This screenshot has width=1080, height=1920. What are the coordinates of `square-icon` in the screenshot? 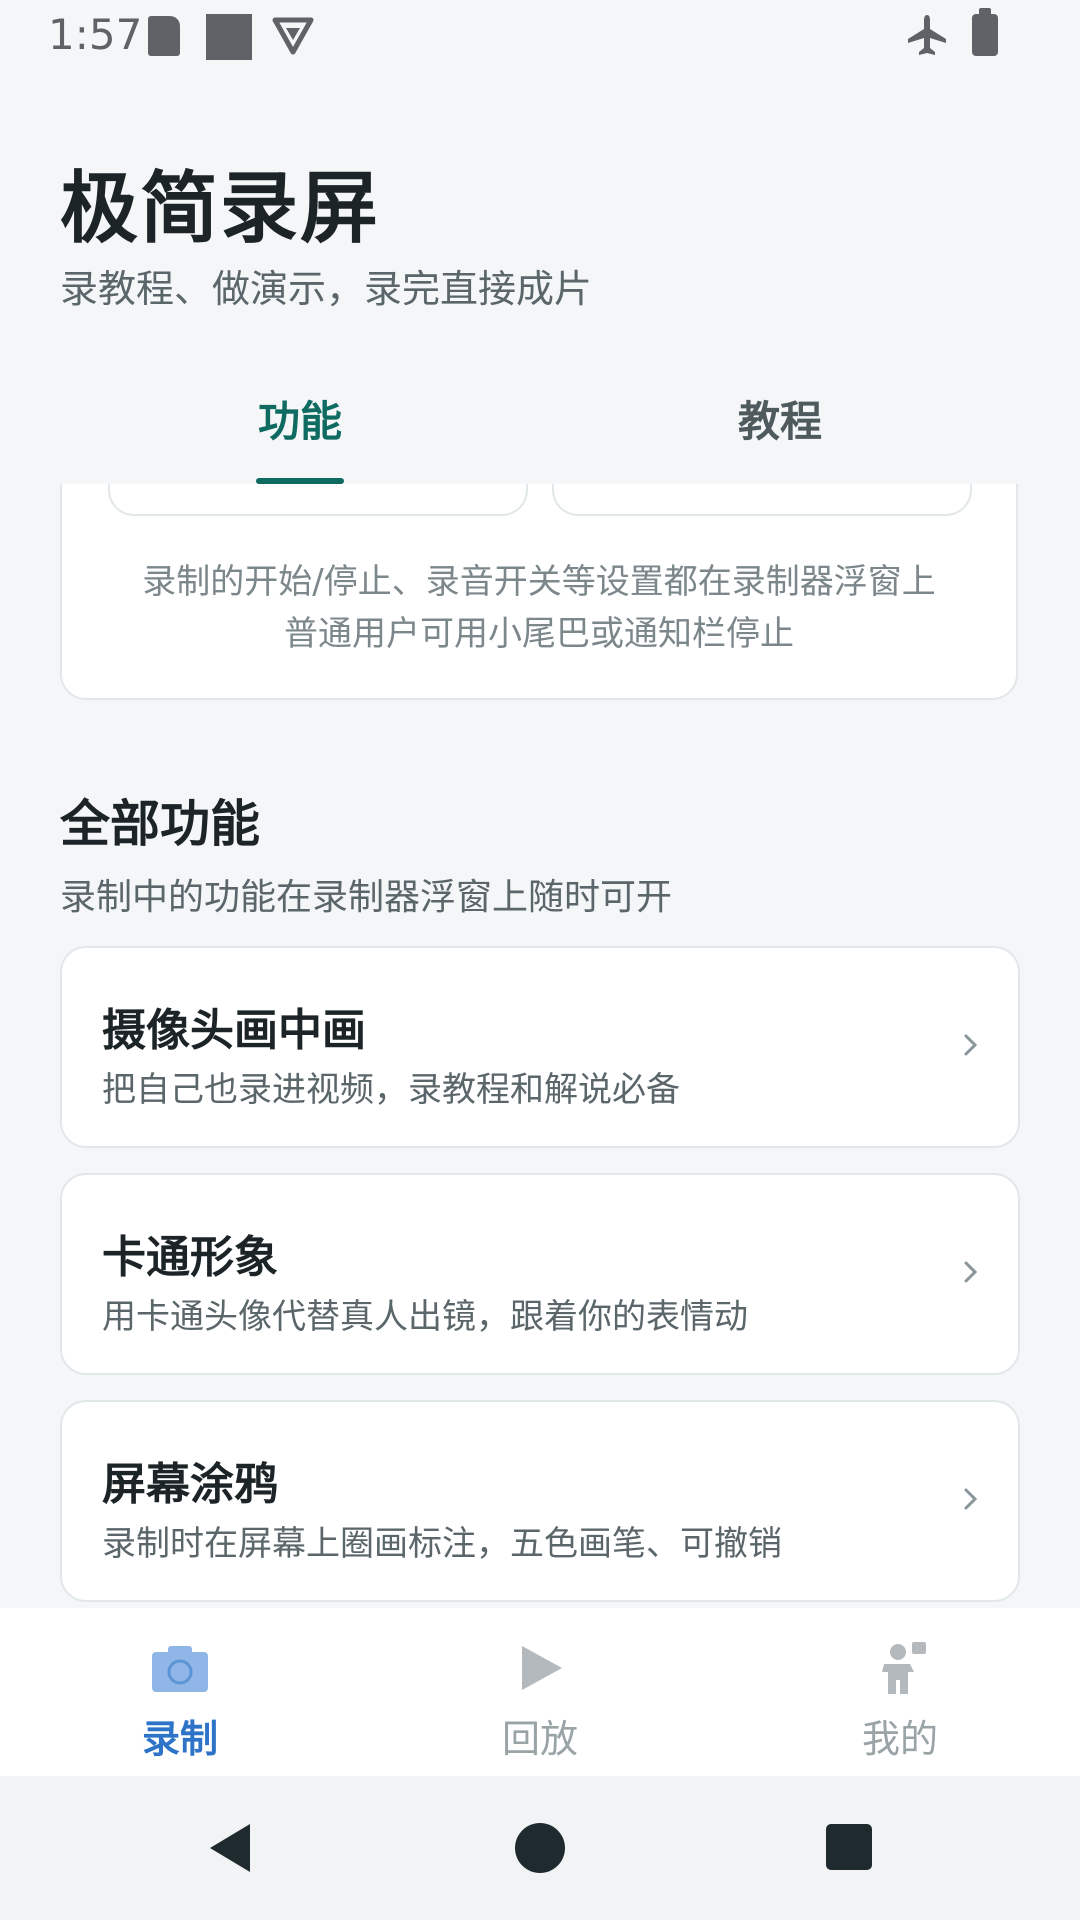 It's located at (229, 37).